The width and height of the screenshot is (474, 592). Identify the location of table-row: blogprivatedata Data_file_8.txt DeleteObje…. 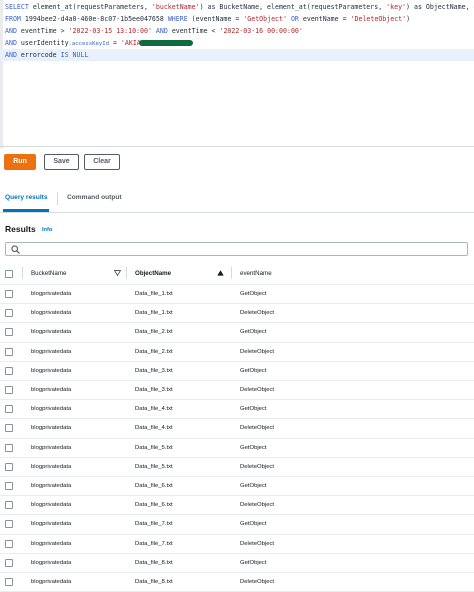
(237, 582).